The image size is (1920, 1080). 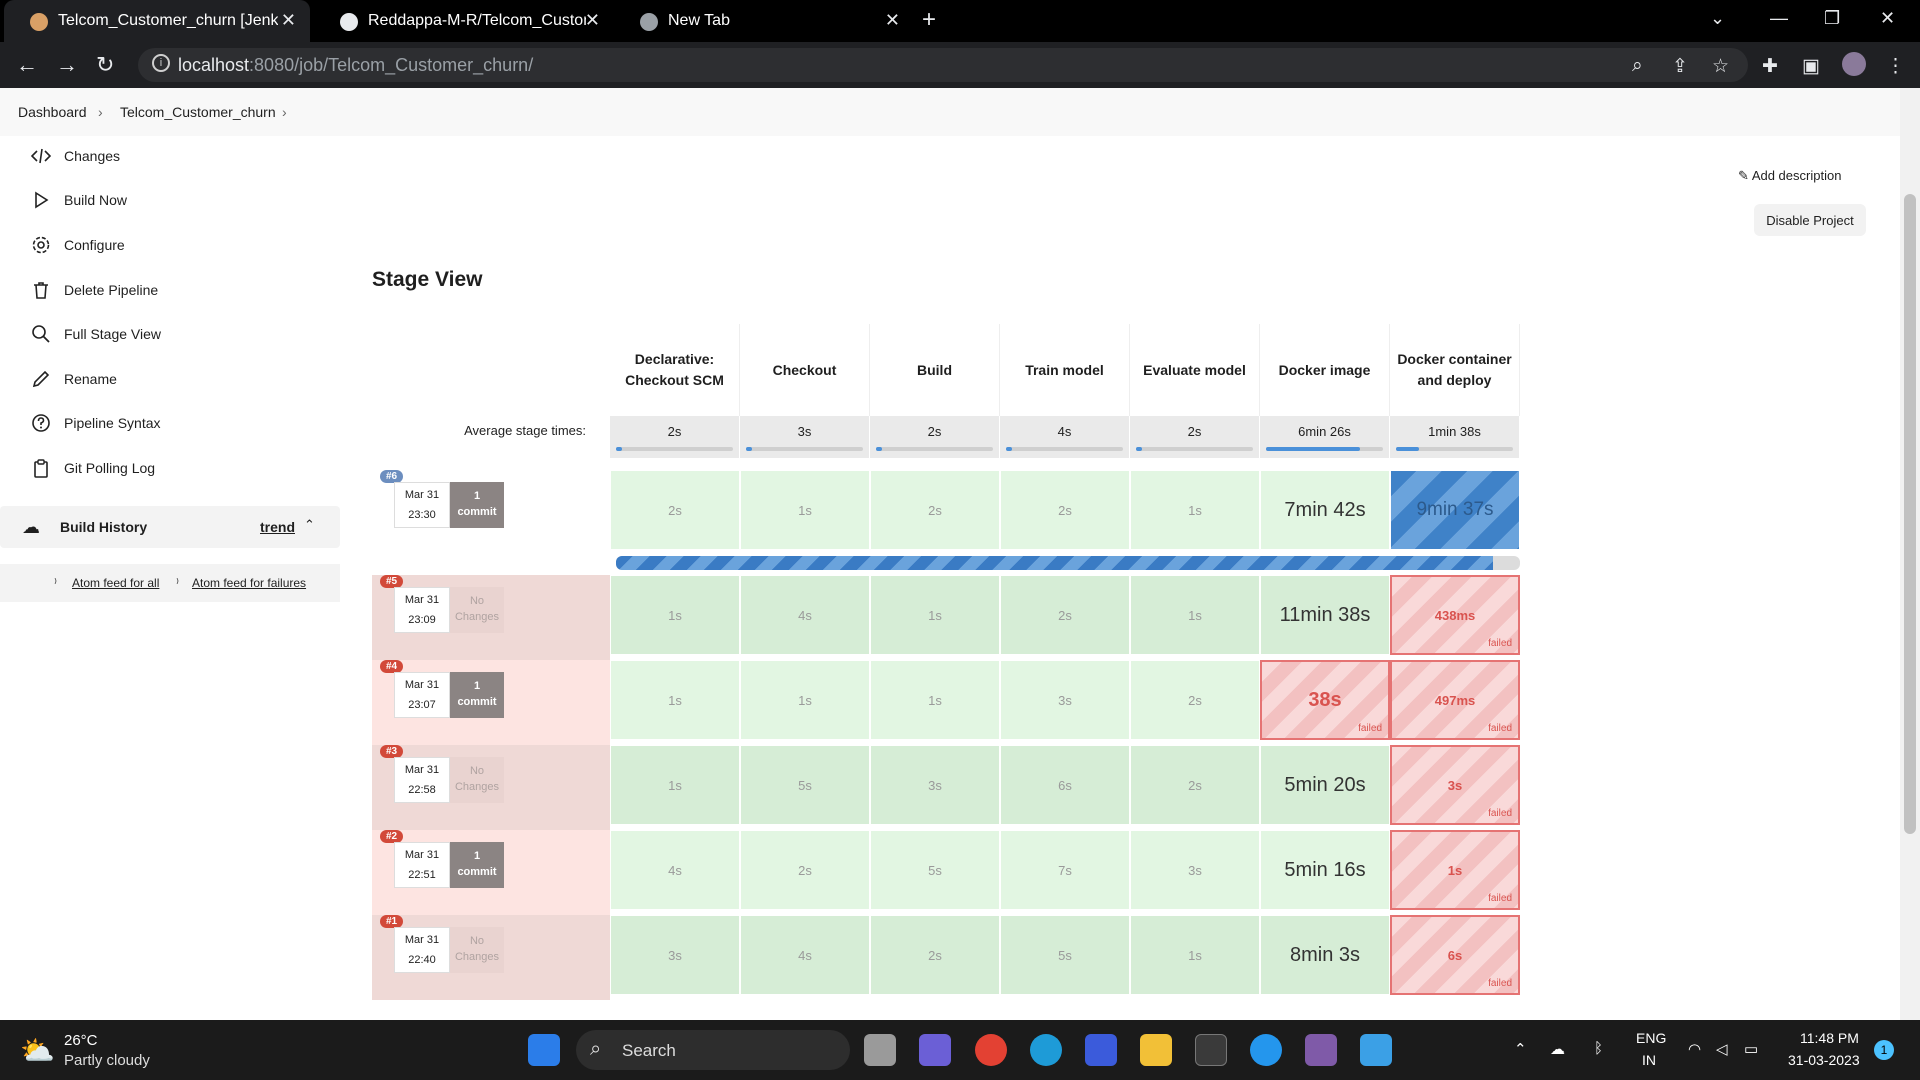 I want to click on disable-project-button: Disable Project, so click(x=1810, y=220).